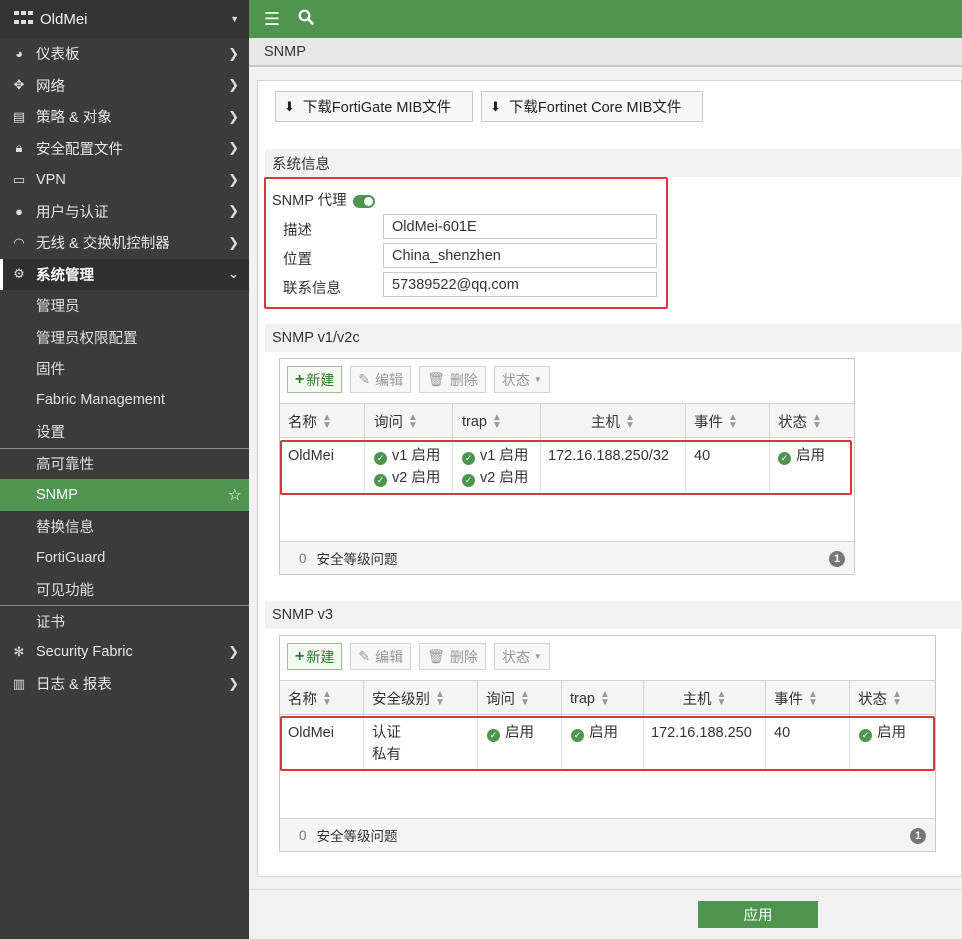 The image size is (962, 939). What do you see at coordinates (374, 106) in the screenshot?
I see `download-fortigate-mib-button: ⬇ 下载FortiGate MIB文件` at bounding box center [374, 106].